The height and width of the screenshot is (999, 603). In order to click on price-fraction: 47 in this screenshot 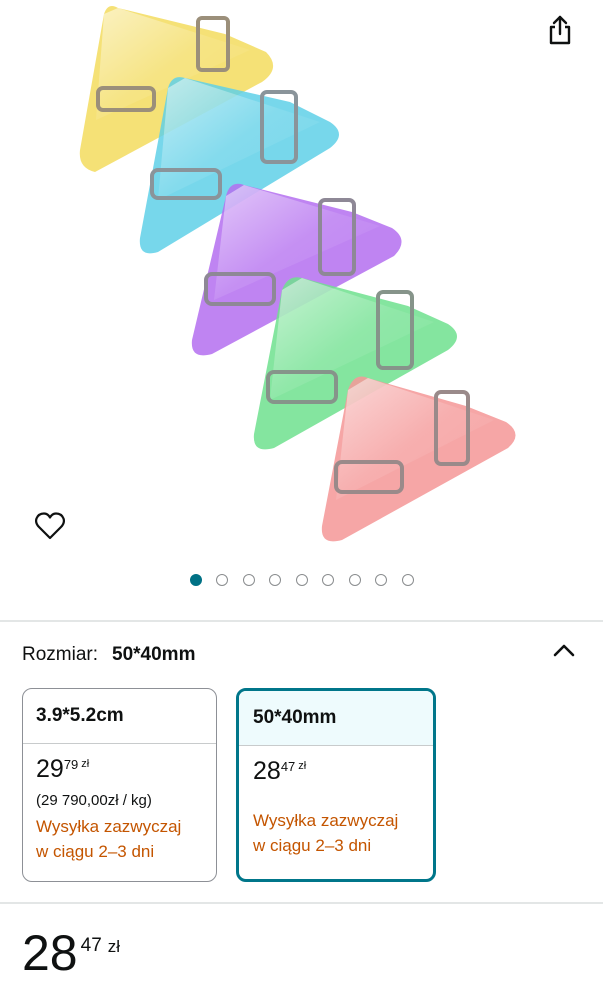, I will do `click(288, 766)`.